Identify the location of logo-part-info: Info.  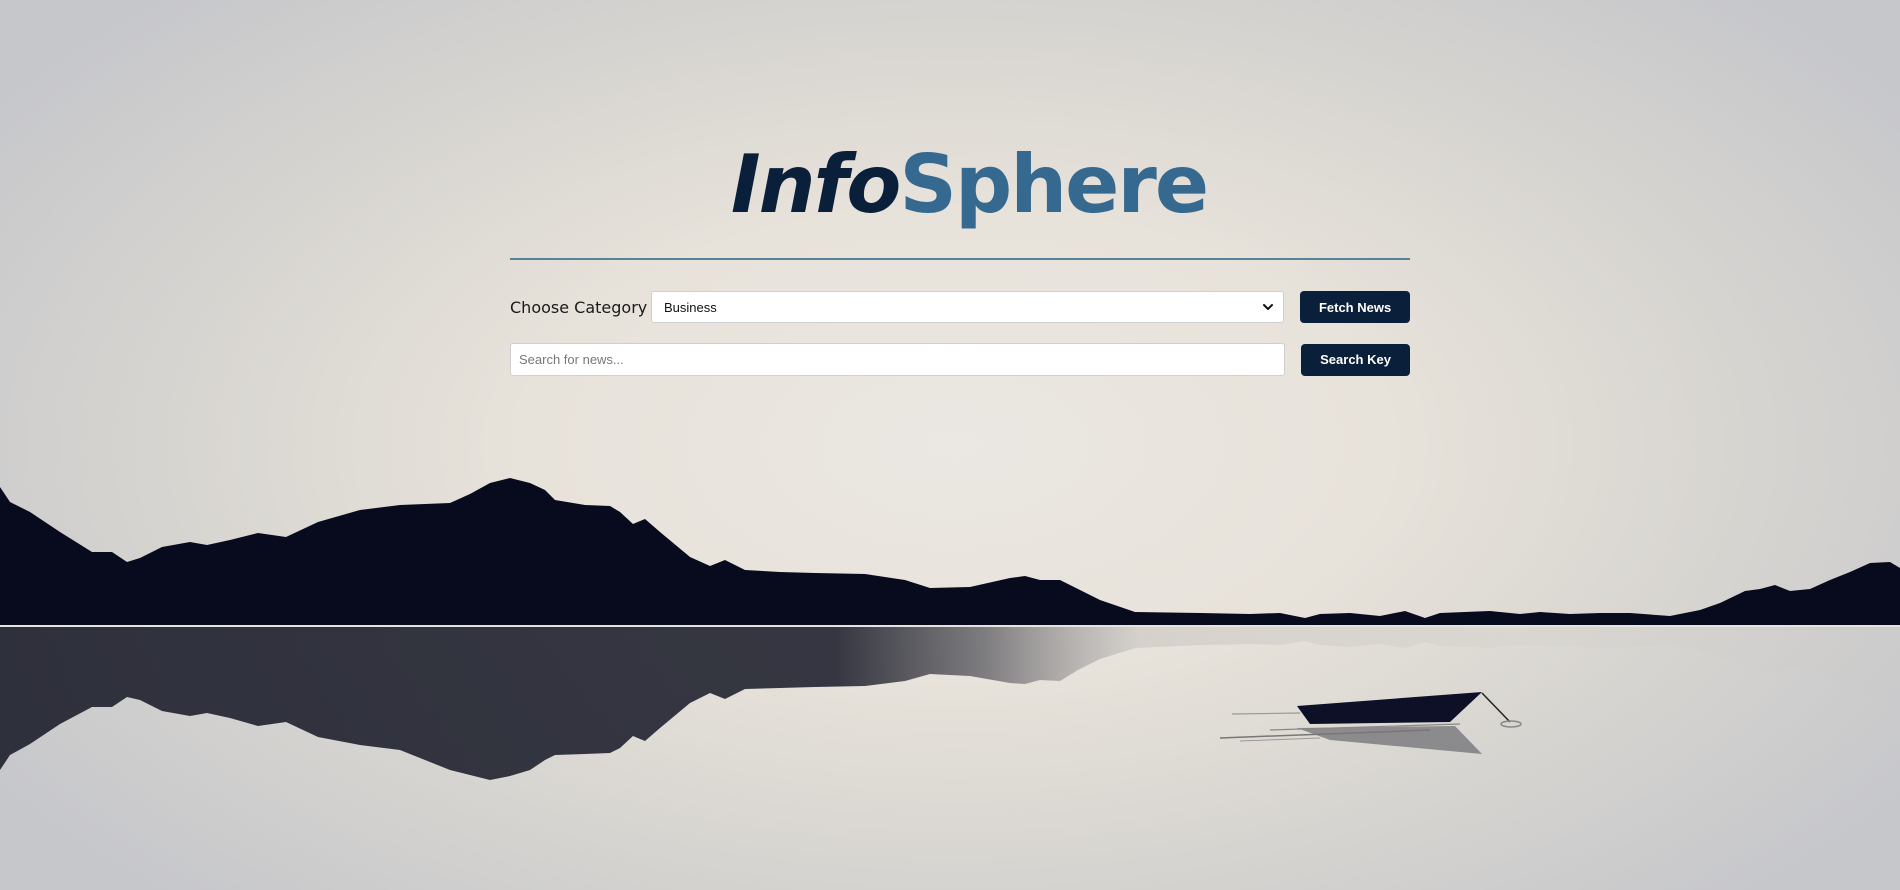
(815, 184).